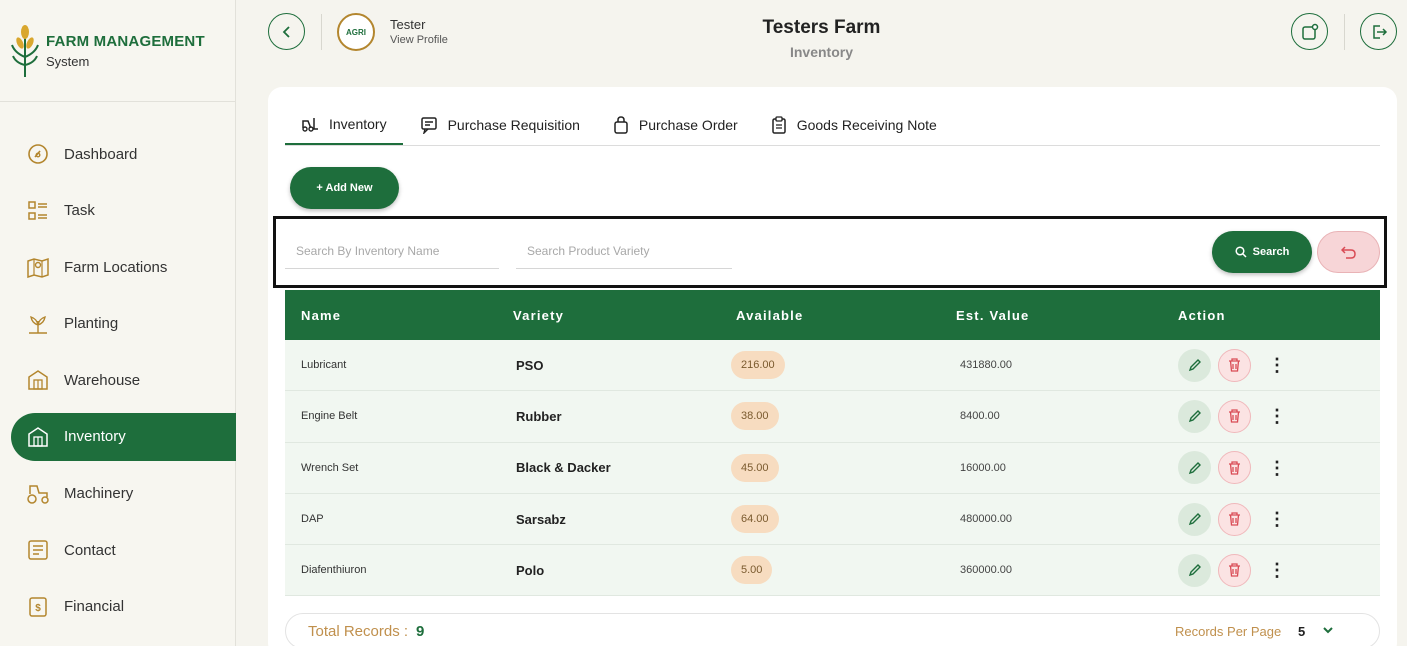 This screenshot has height=646, width=1407. Describe the element at coordinates (79, 211) in the screenshot. I see `sidebar-item-label: Task` at that location.